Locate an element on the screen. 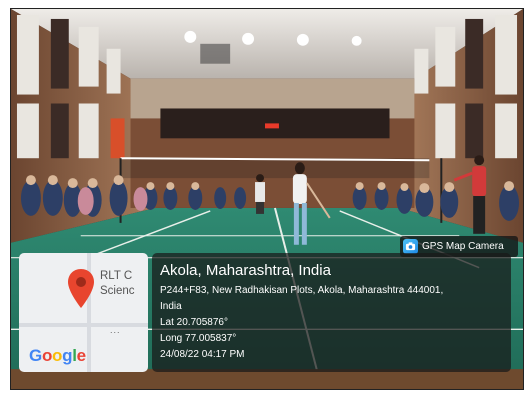 Image resolution: width=531 pixels, height=394 pixels. google-logo: Google is located at coordinates (57, 355).